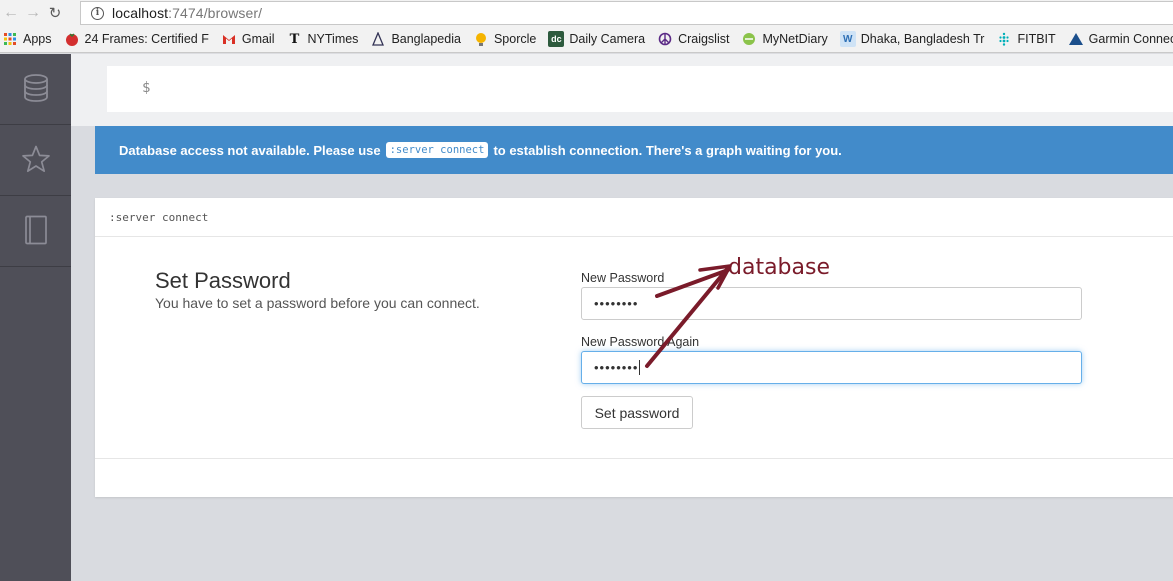  I want to click on sidebar, so click(35, 317).